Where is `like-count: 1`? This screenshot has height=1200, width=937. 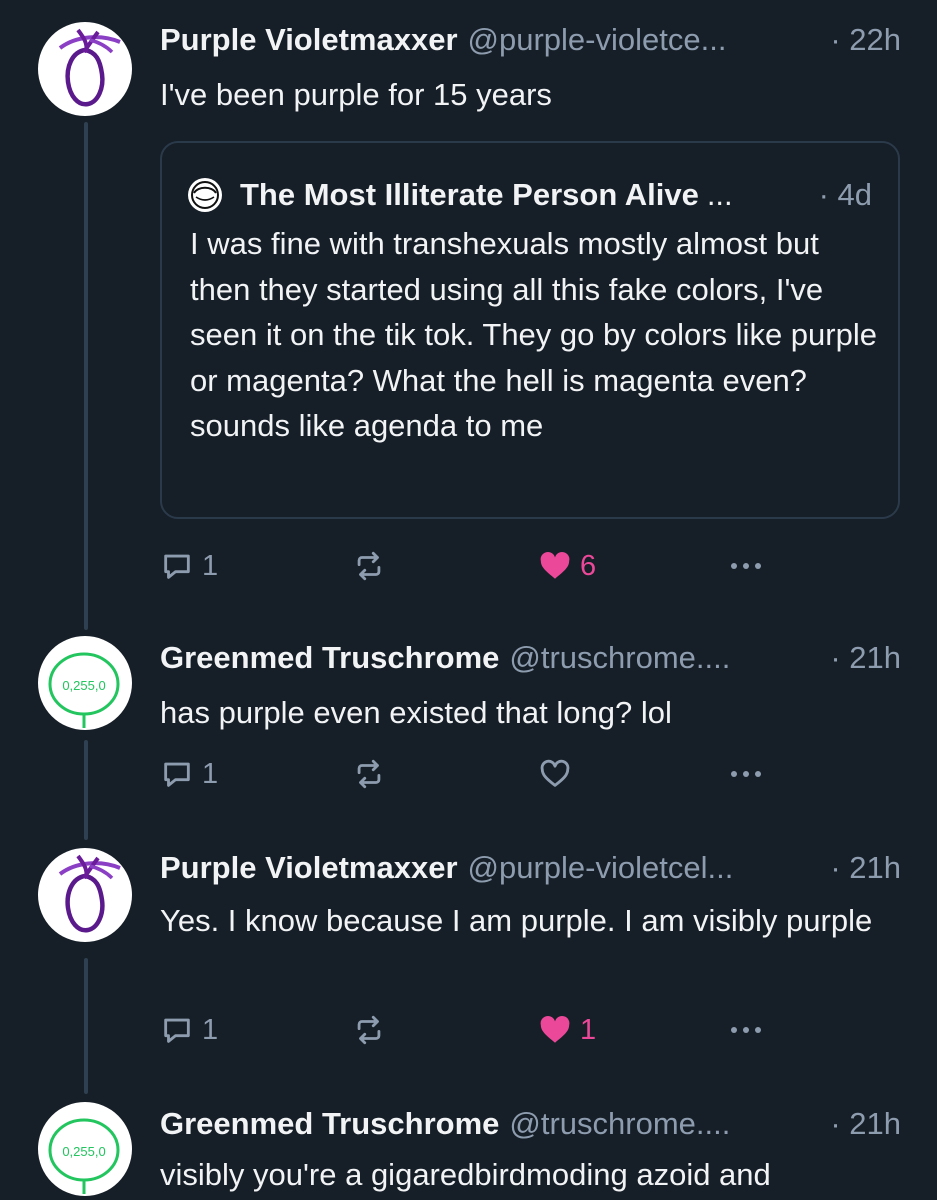
like-count: 1 is located at coordinates (588, 1029).